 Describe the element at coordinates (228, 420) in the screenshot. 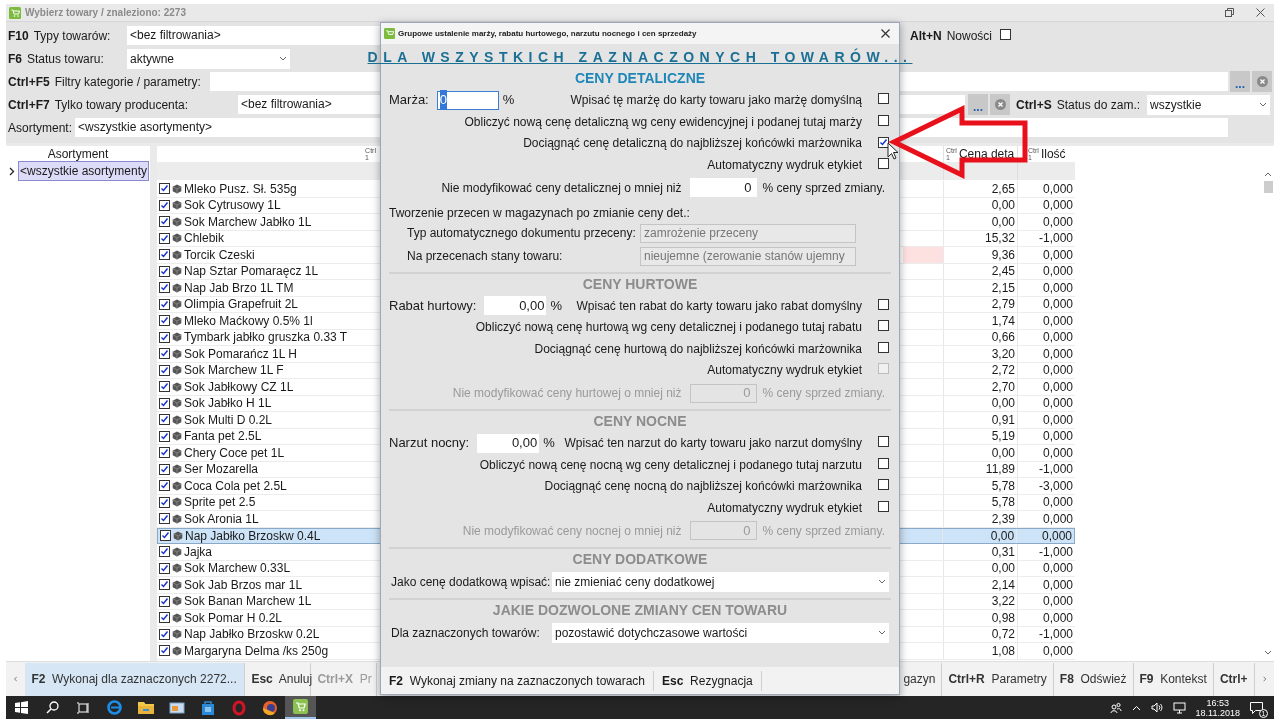

I see `product-name: Sok Multi D 0.2L` at that location.